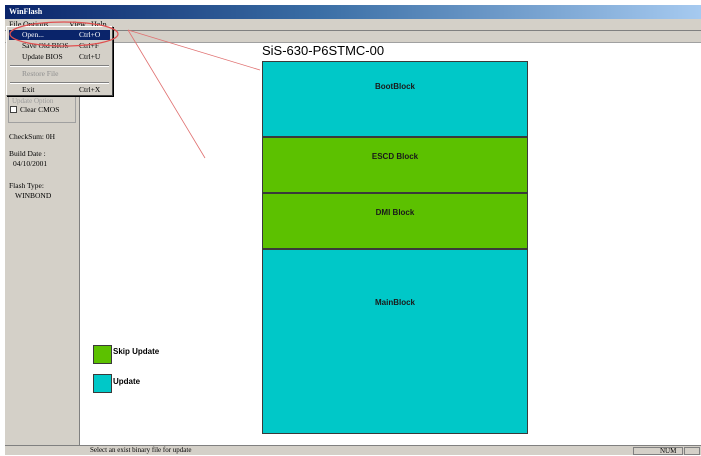  What do you see at coordinates (45, 45) in the screenshot?
I see `menu-item-label: Save Old BIOS` at bounding box center [45, 45].